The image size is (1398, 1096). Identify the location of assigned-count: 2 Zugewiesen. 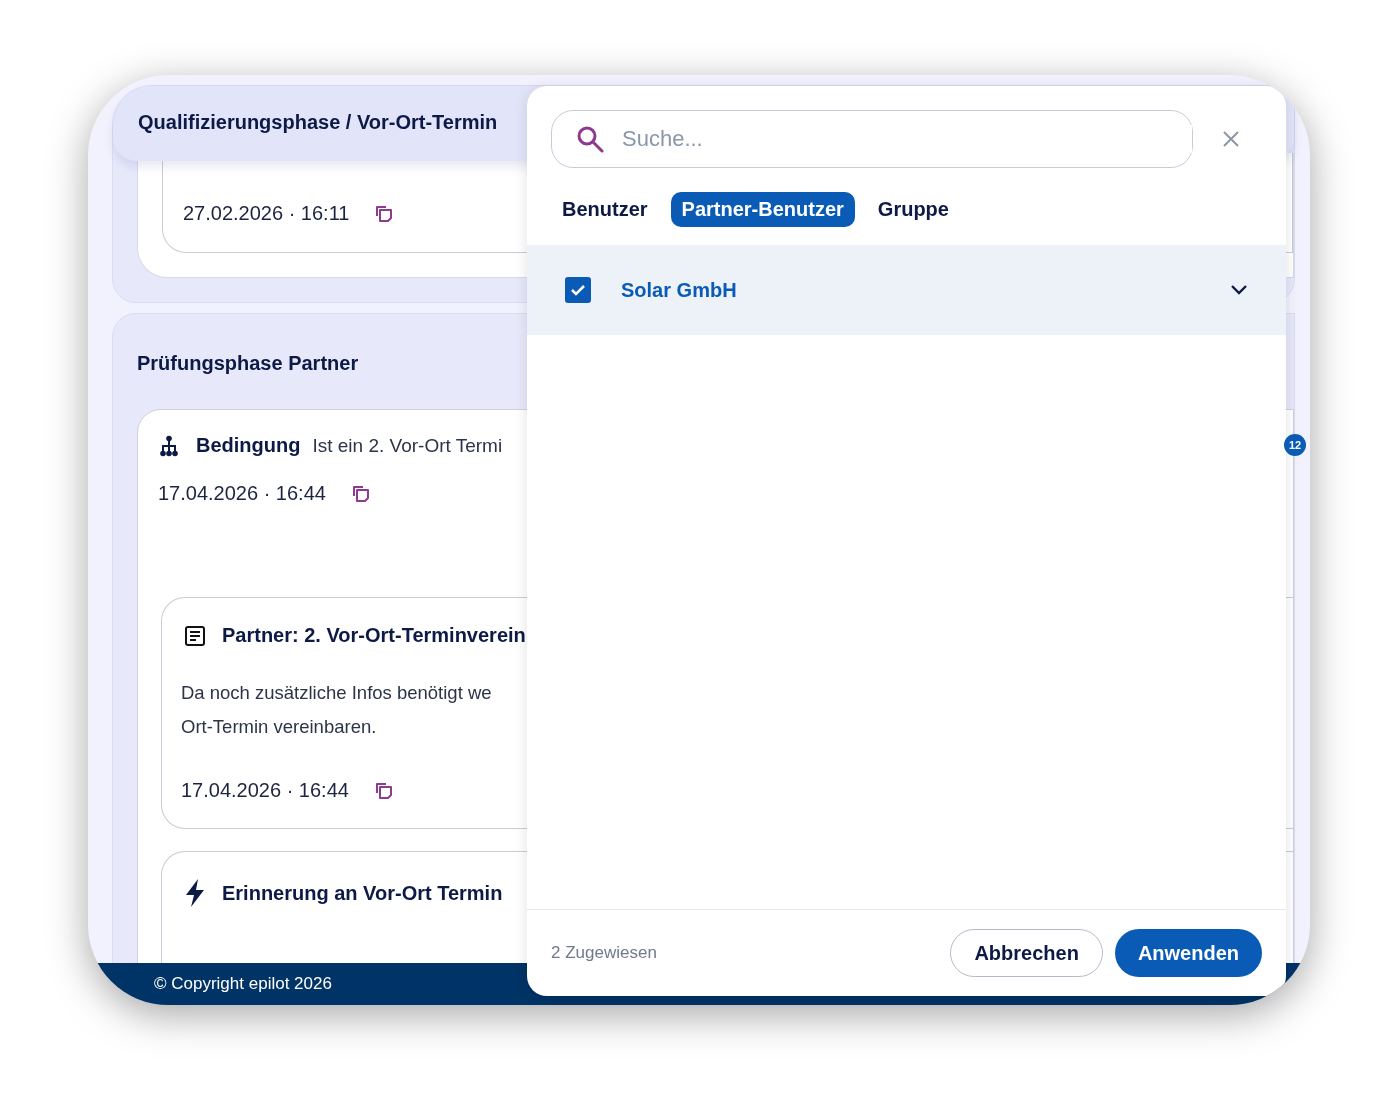
(604, 953).